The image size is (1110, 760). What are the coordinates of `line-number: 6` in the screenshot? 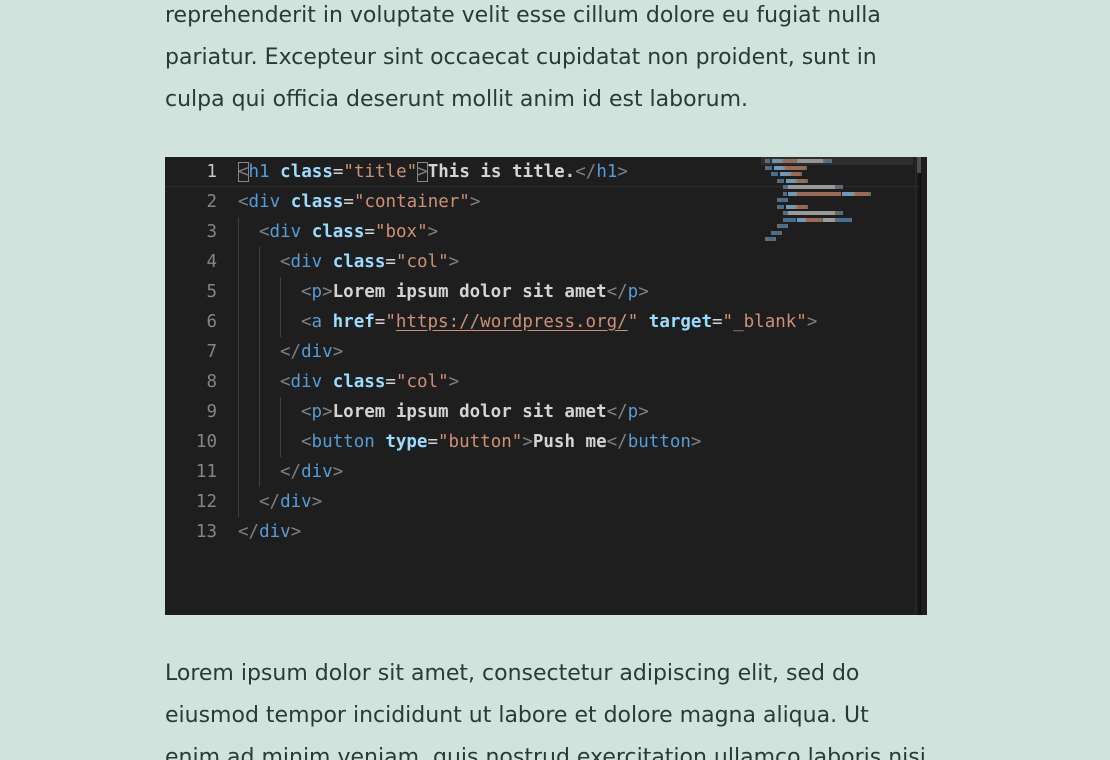 It's located at (211, 322).